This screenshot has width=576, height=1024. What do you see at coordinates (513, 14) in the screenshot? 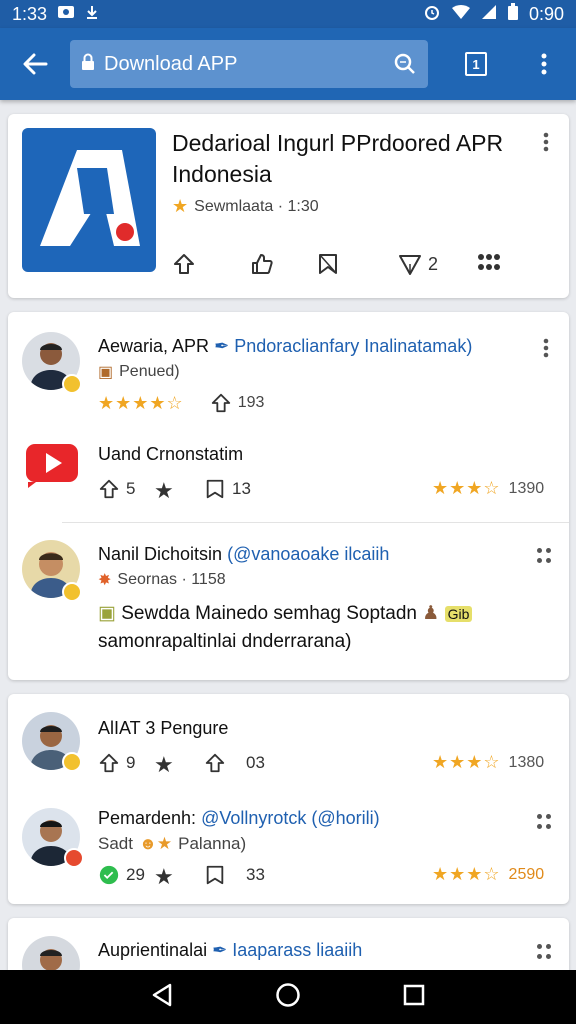
I see `battery-icon` at bounding box center [513, 14].